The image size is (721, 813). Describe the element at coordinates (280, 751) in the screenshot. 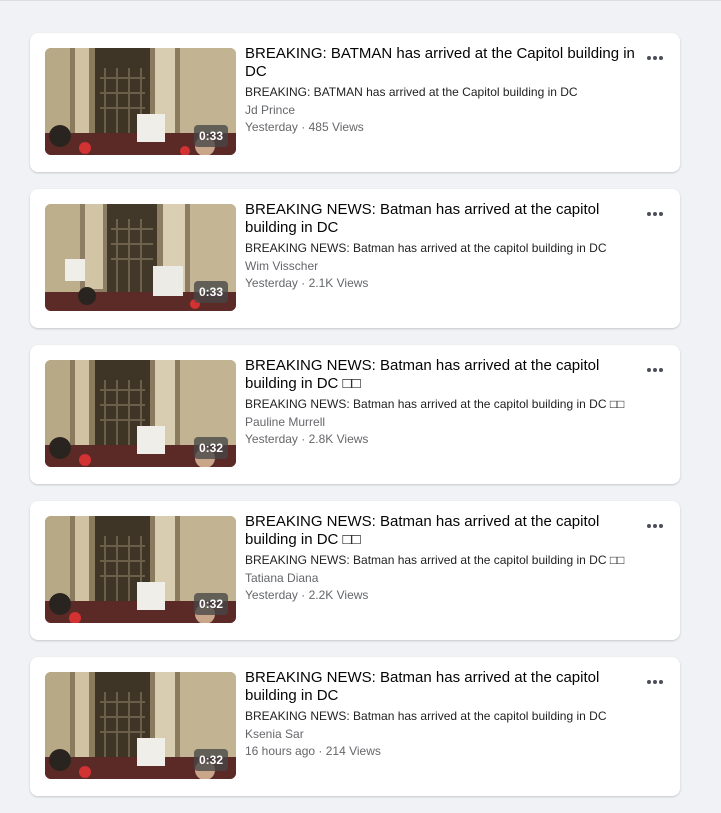

I see `post-time: 16 hours ago` at that location.